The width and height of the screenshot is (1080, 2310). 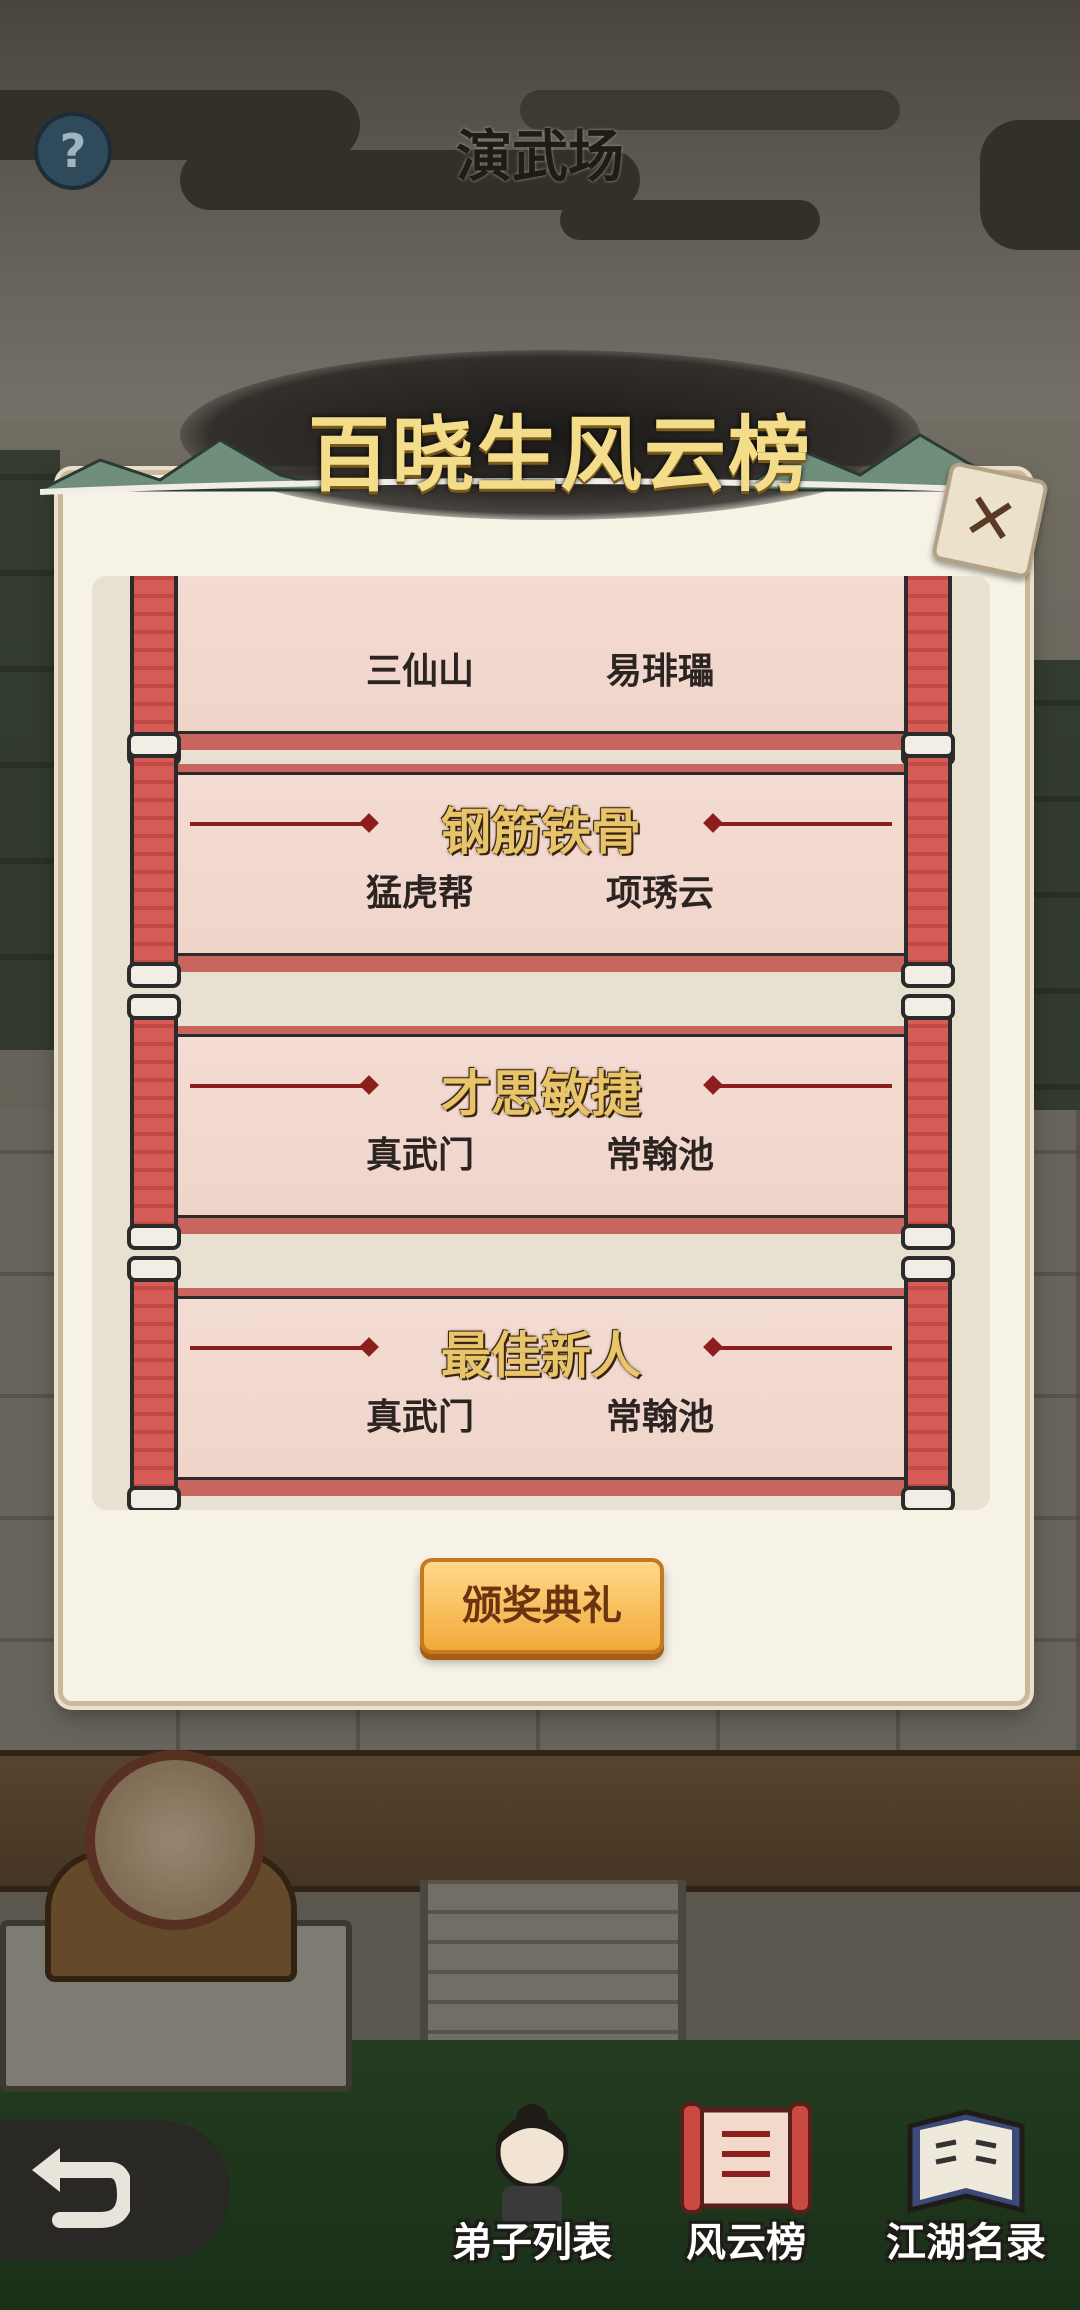 I want to click on close-button: ✕, so click(x=990, y=520).